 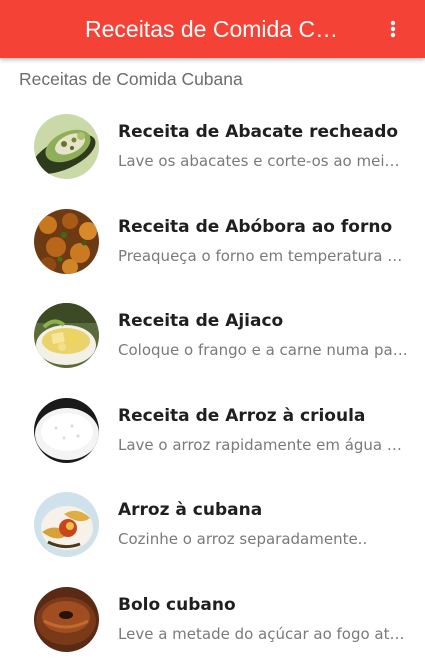 What do you see at coordinates (201, 321) in the screenshot?
I see `recipe-title: Receita de Ajiaco` at bounding box center [201, 321].